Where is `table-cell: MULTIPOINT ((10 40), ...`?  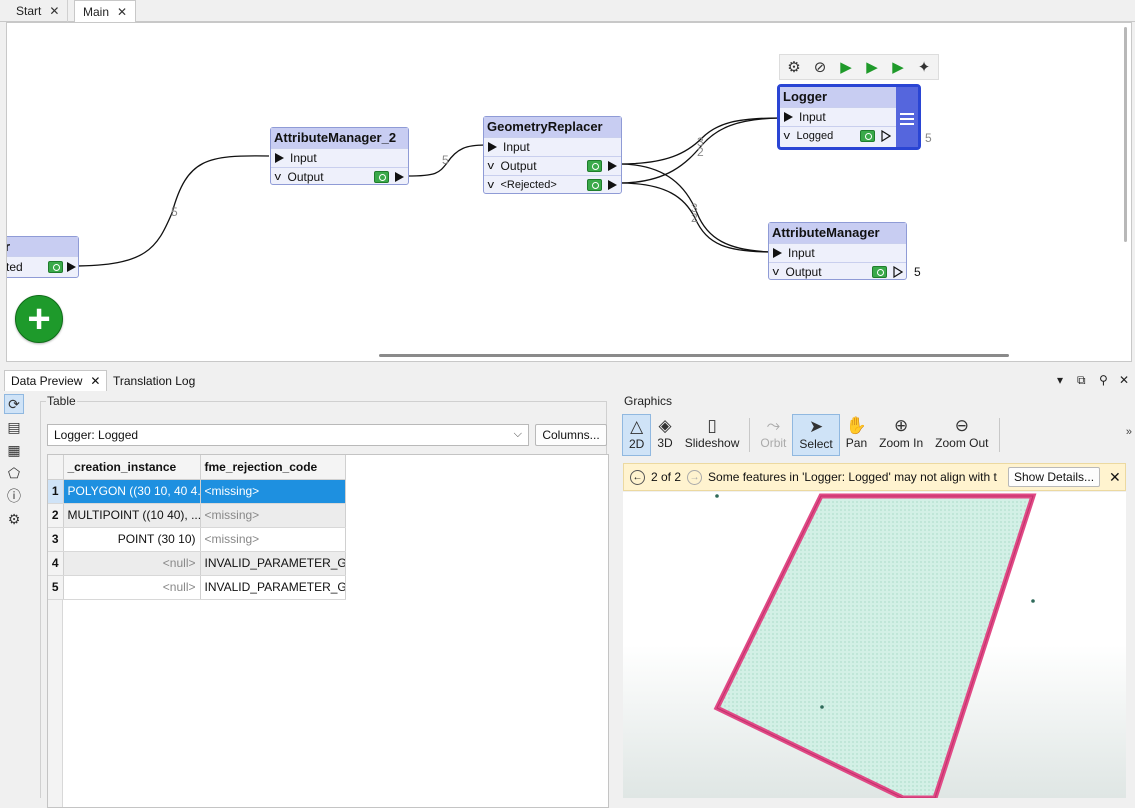 table-cell: MULTIPOINT ((10 40), ... is located at coordinates (132, 515).